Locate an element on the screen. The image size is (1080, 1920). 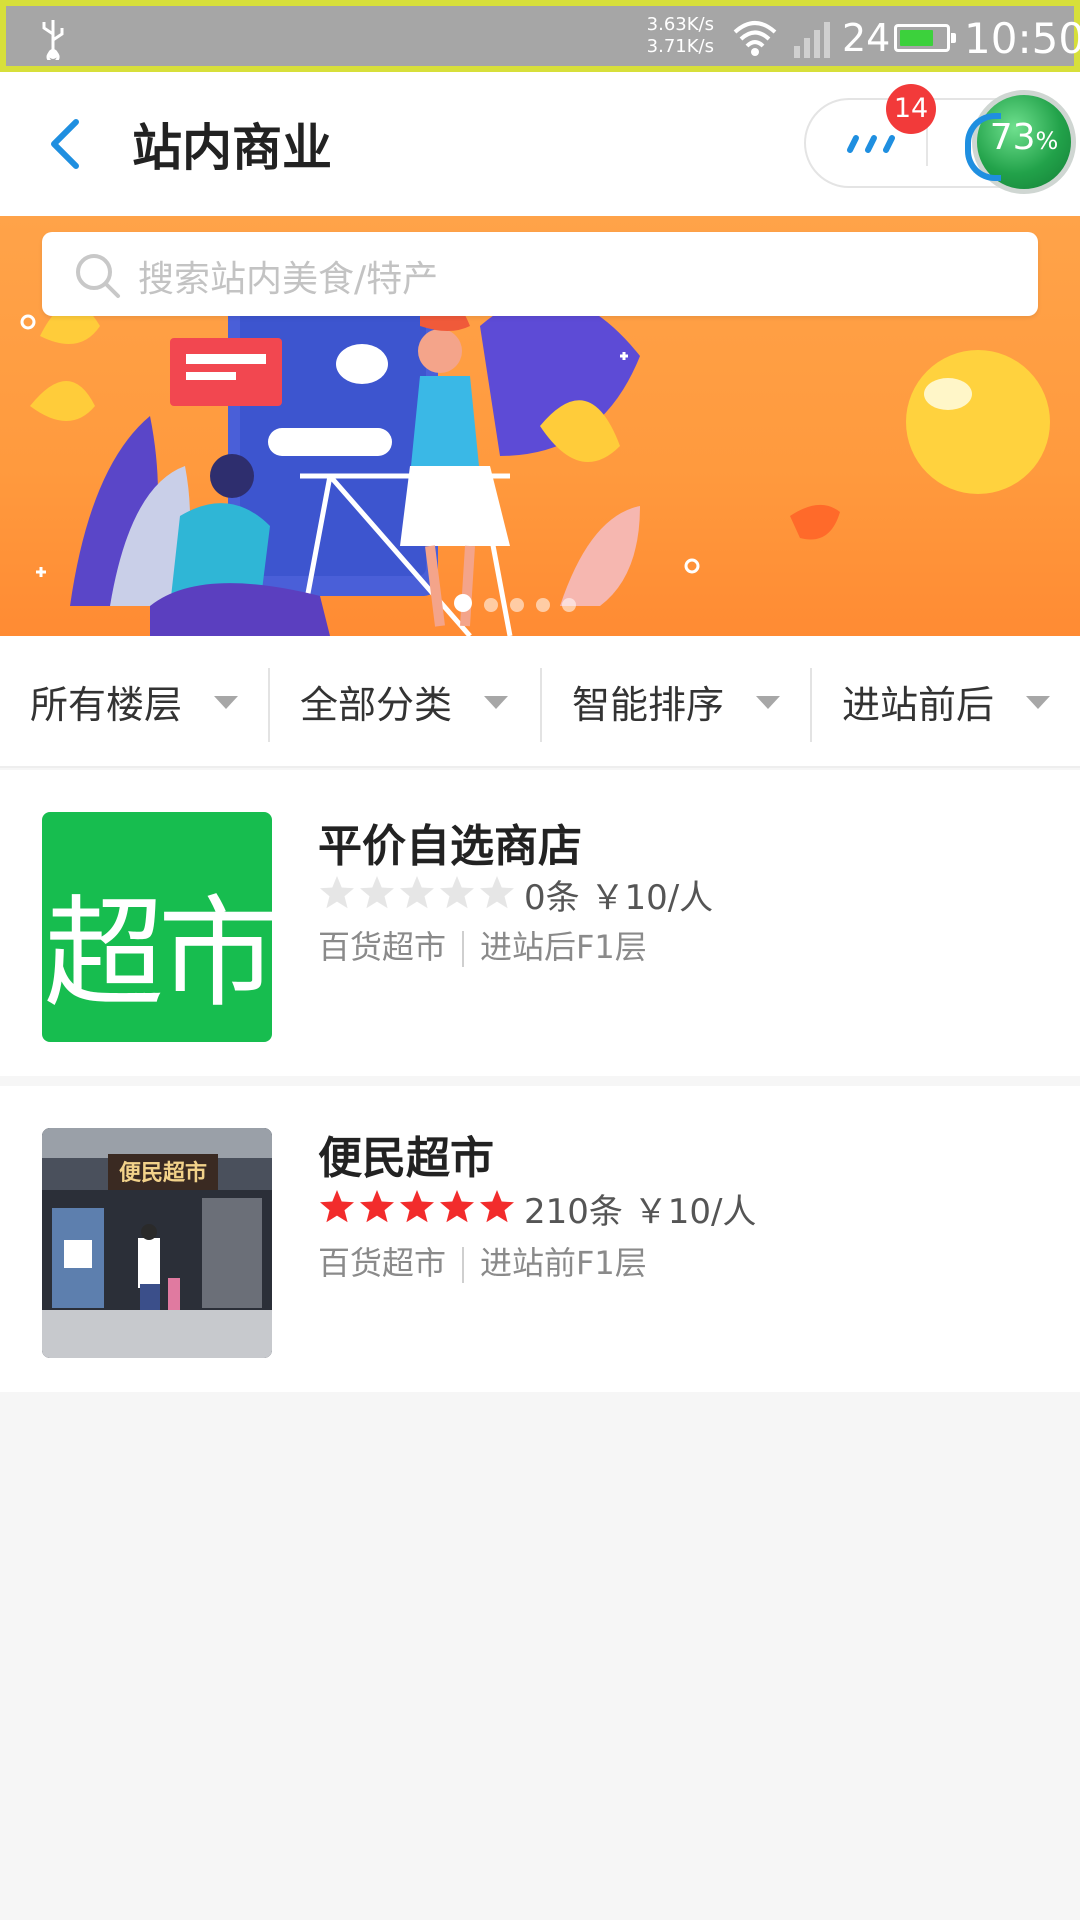
speed-down-text: 3.71K/s is located at coordinates (680, 46).